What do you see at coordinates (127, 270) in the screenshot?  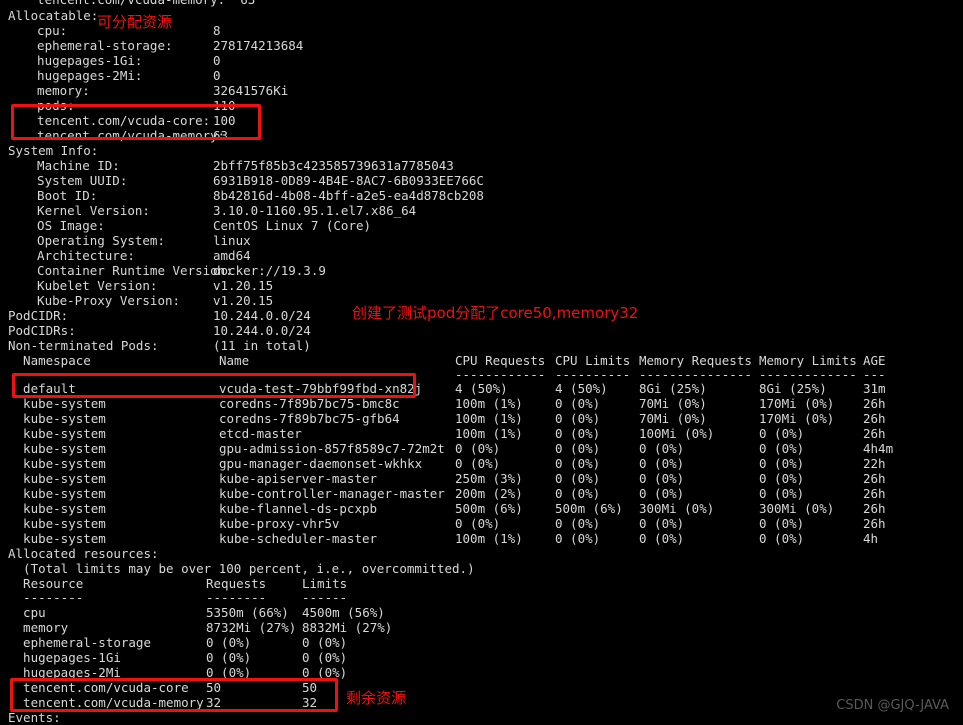 I see `system-info-key-container-runtime-version: Container Runtime Version:` at bounding box center [127, 270].